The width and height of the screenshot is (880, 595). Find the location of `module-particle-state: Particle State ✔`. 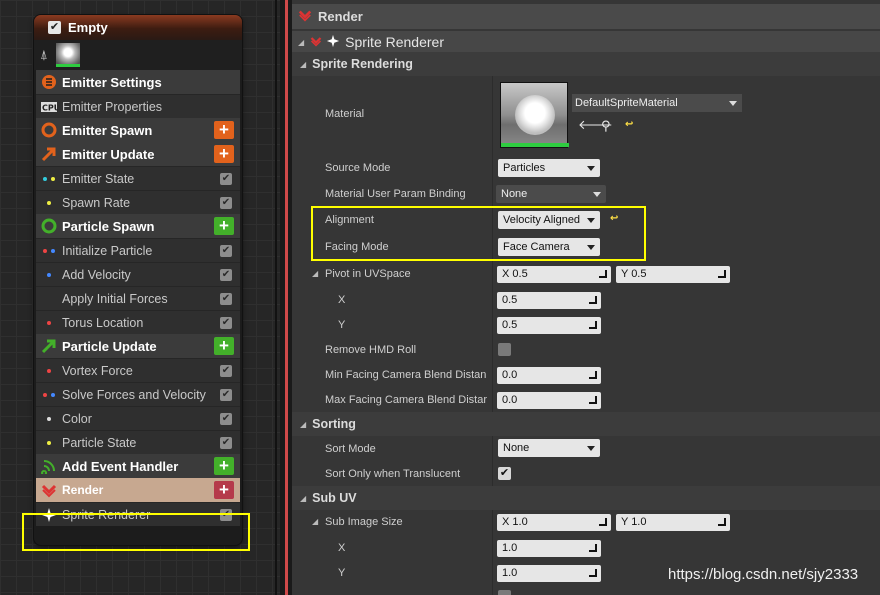

module-particle-state: Particle State ✔ is located at coordinates (138, 442).